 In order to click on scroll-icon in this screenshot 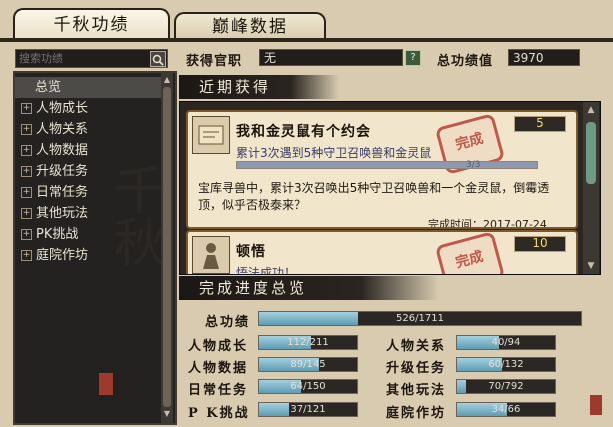, I will do `click(211, 135)`.